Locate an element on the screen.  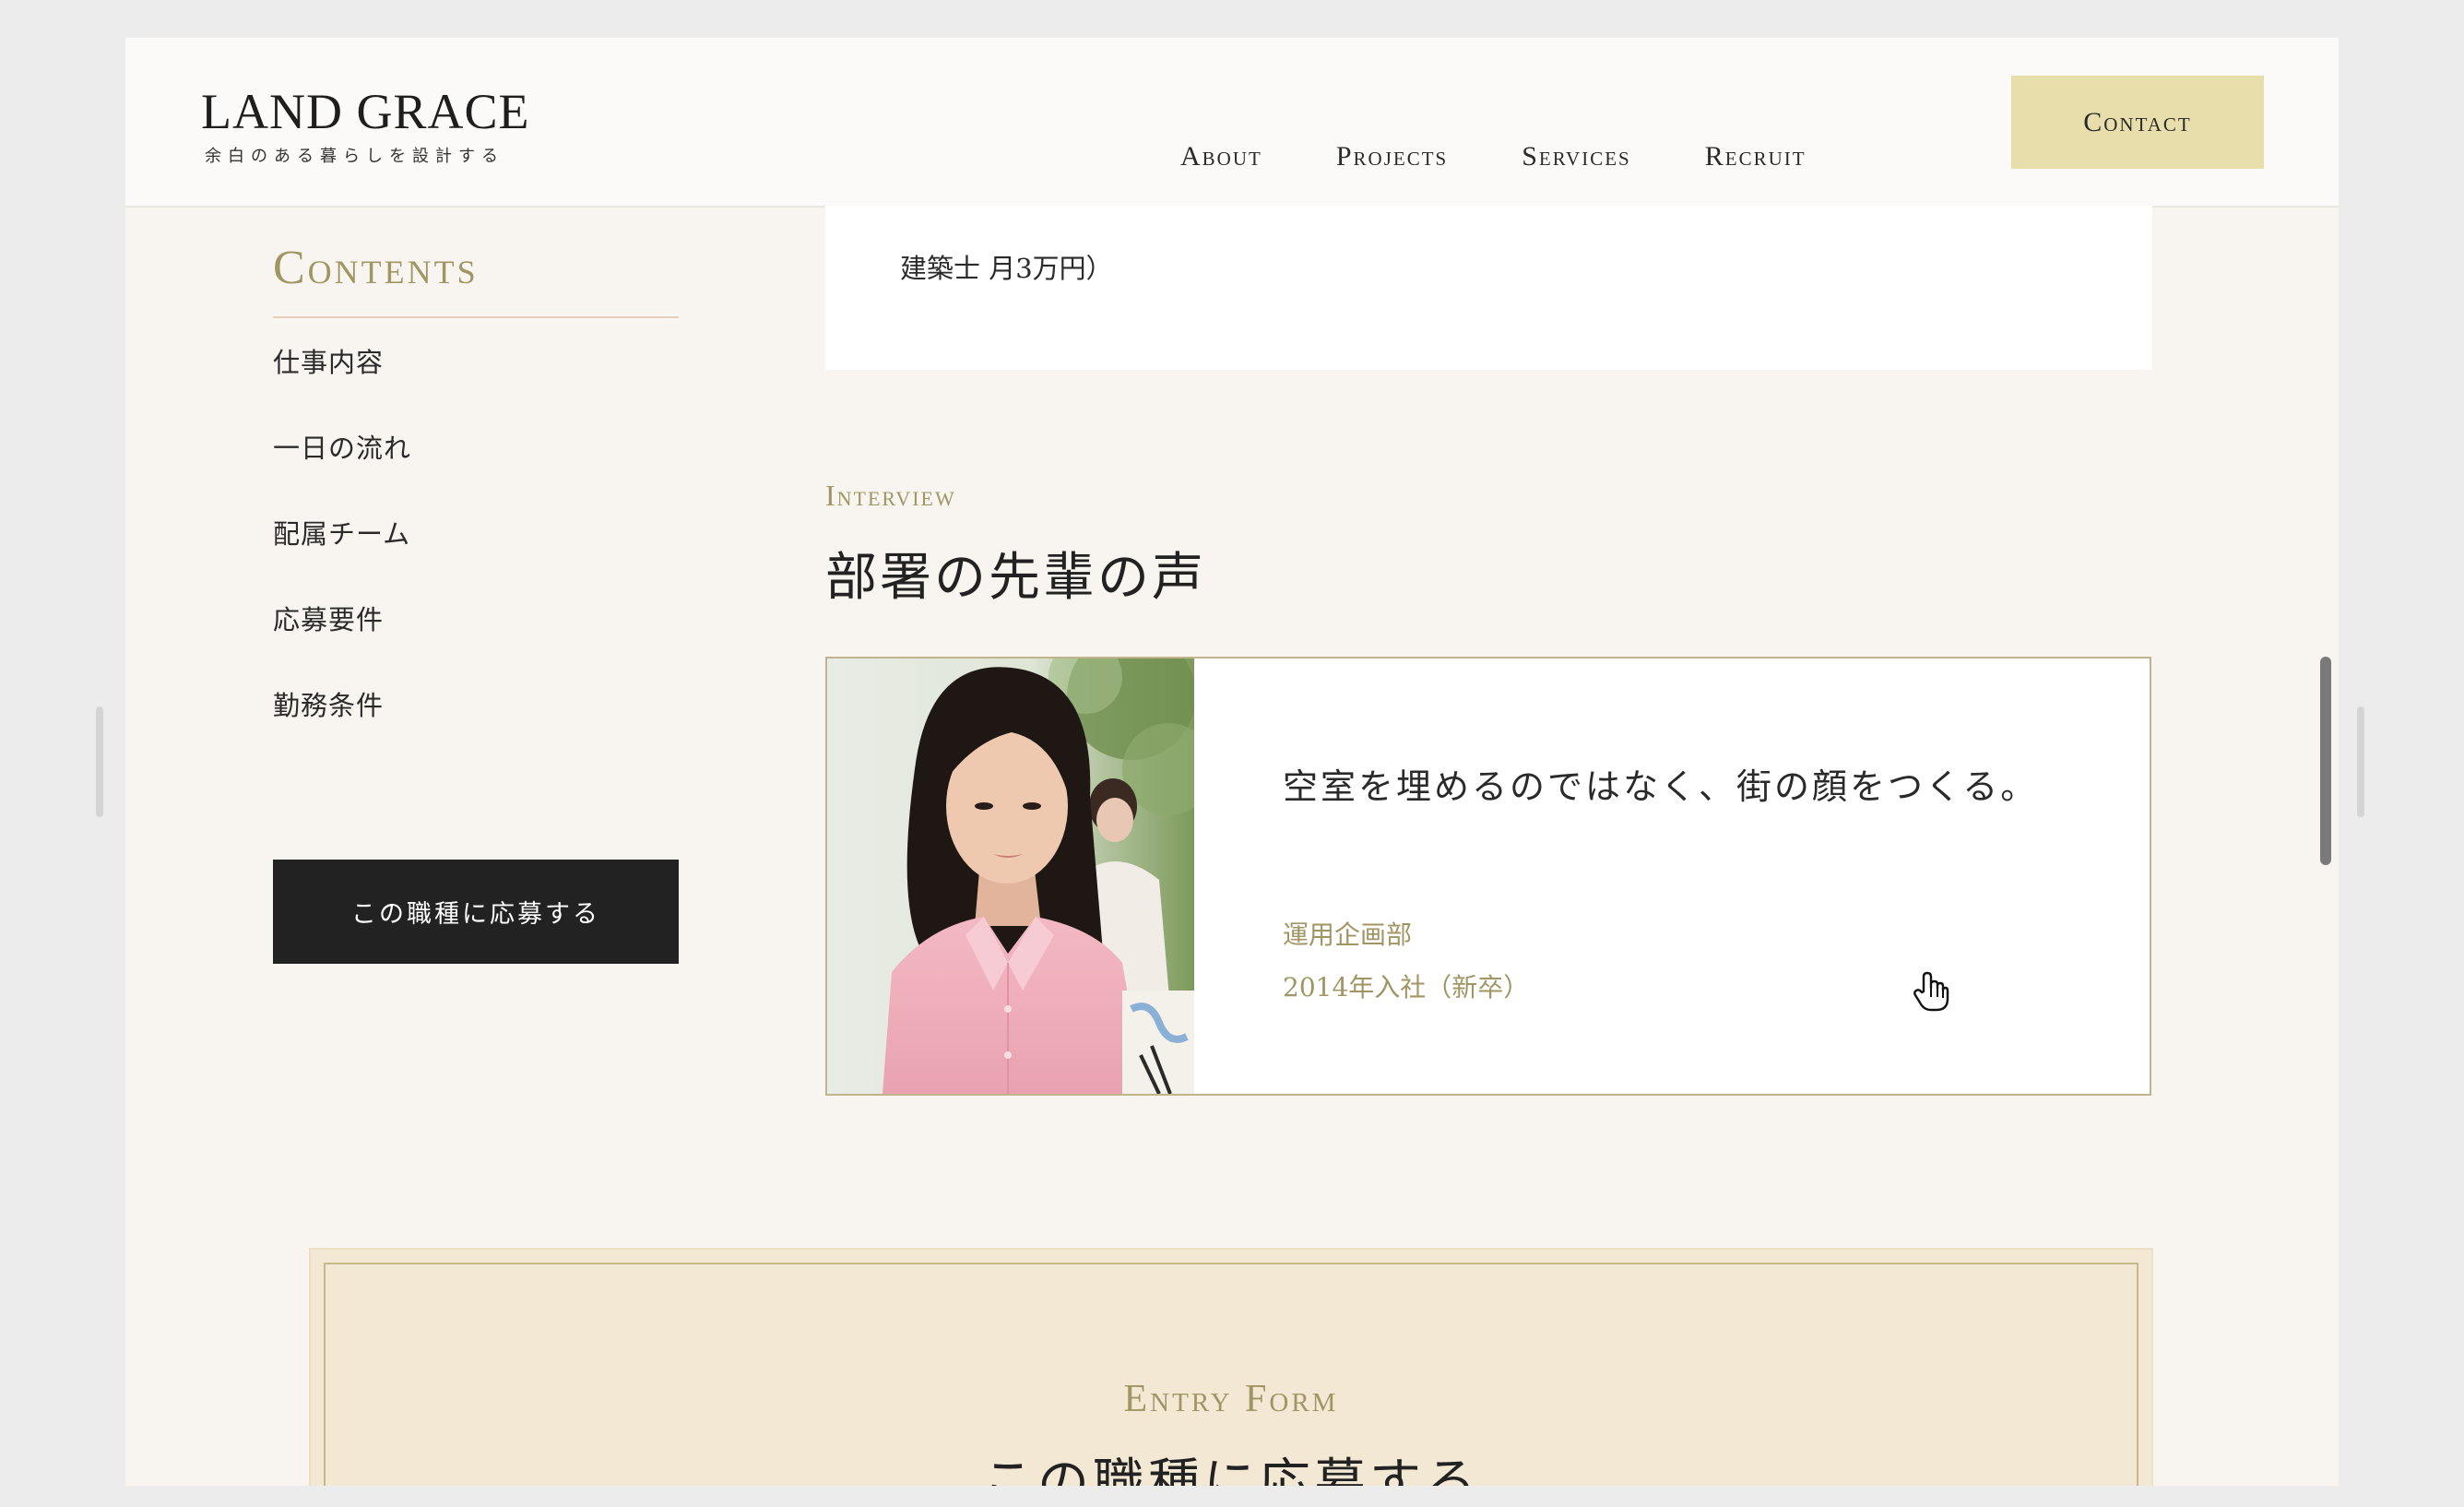
toc-item-assigned-team: 配属チーム is located at coordinates (476, 558).